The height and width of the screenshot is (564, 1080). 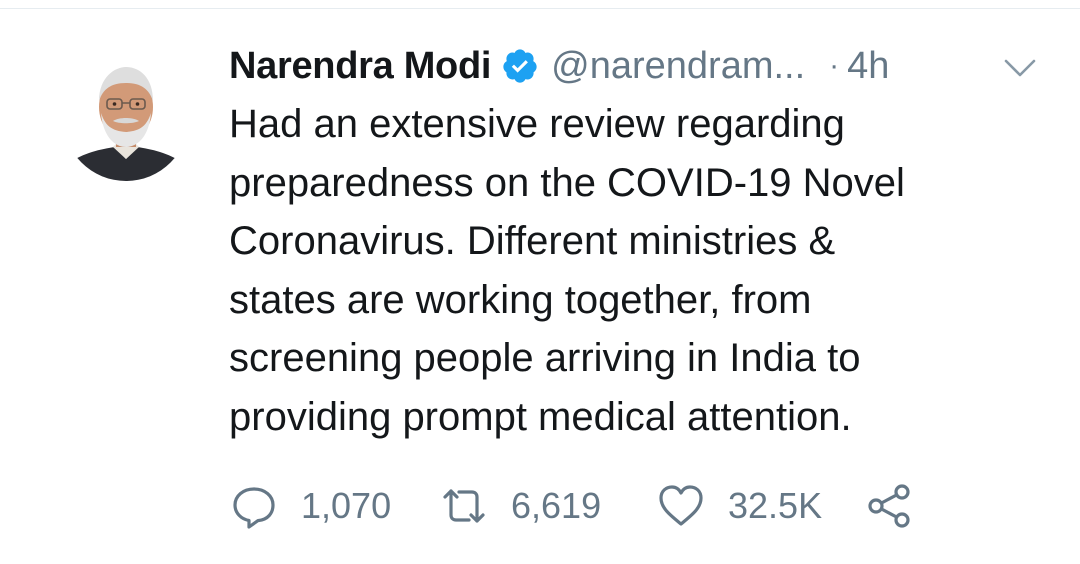 I want to click on heart-icon, so click(x=681, y=505).